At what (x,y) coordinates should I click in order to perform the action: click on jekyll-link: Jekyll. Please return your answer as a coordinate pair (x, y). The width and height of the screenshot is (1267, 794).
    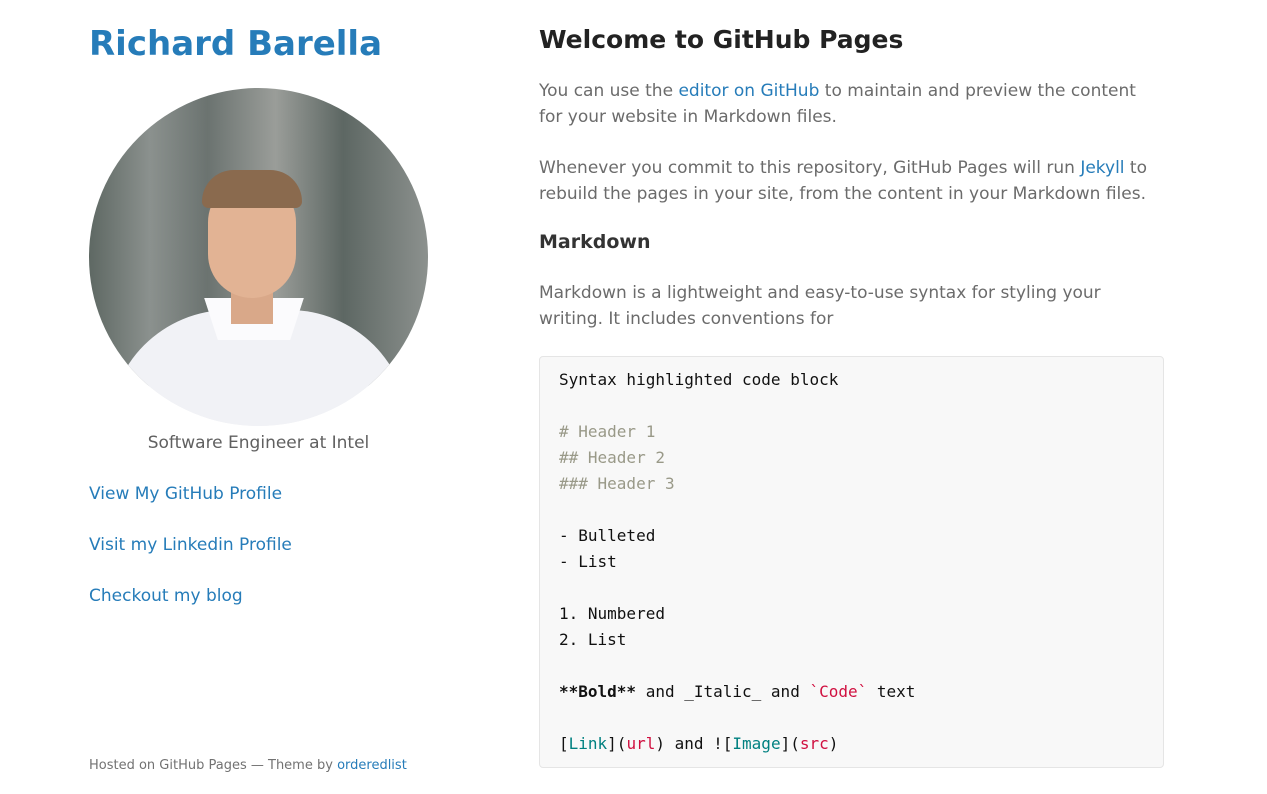
    Looking at the image, I should click on (1102, 168).